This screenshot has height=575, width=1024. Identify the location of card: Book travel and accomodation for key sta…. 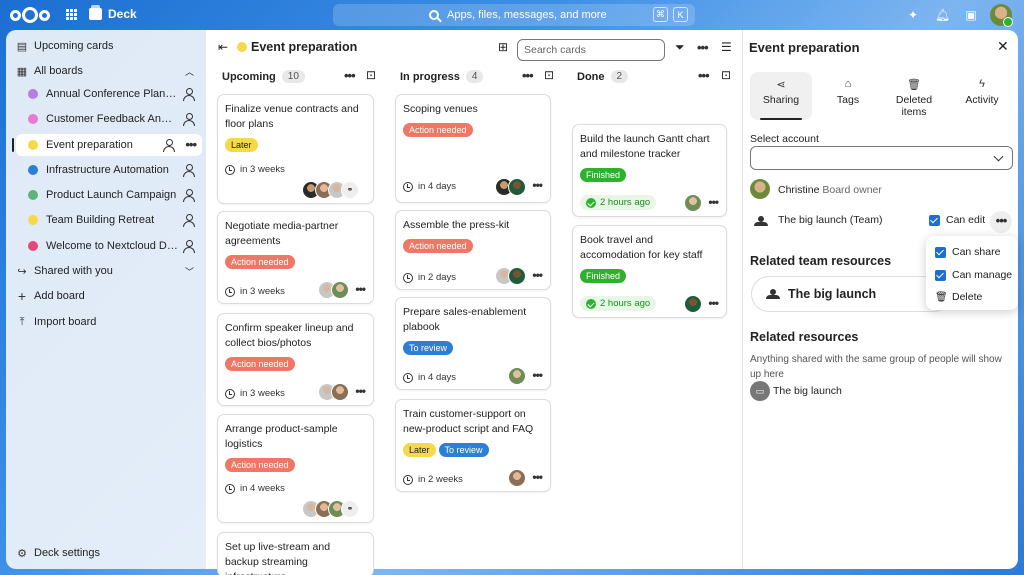
(649, 271).